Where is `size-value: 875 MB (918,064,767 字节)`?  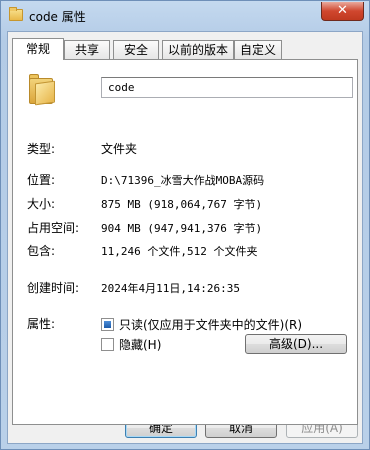
size-value: 875 MB (918,064,767 字节) is located at coordinates (182, 204).